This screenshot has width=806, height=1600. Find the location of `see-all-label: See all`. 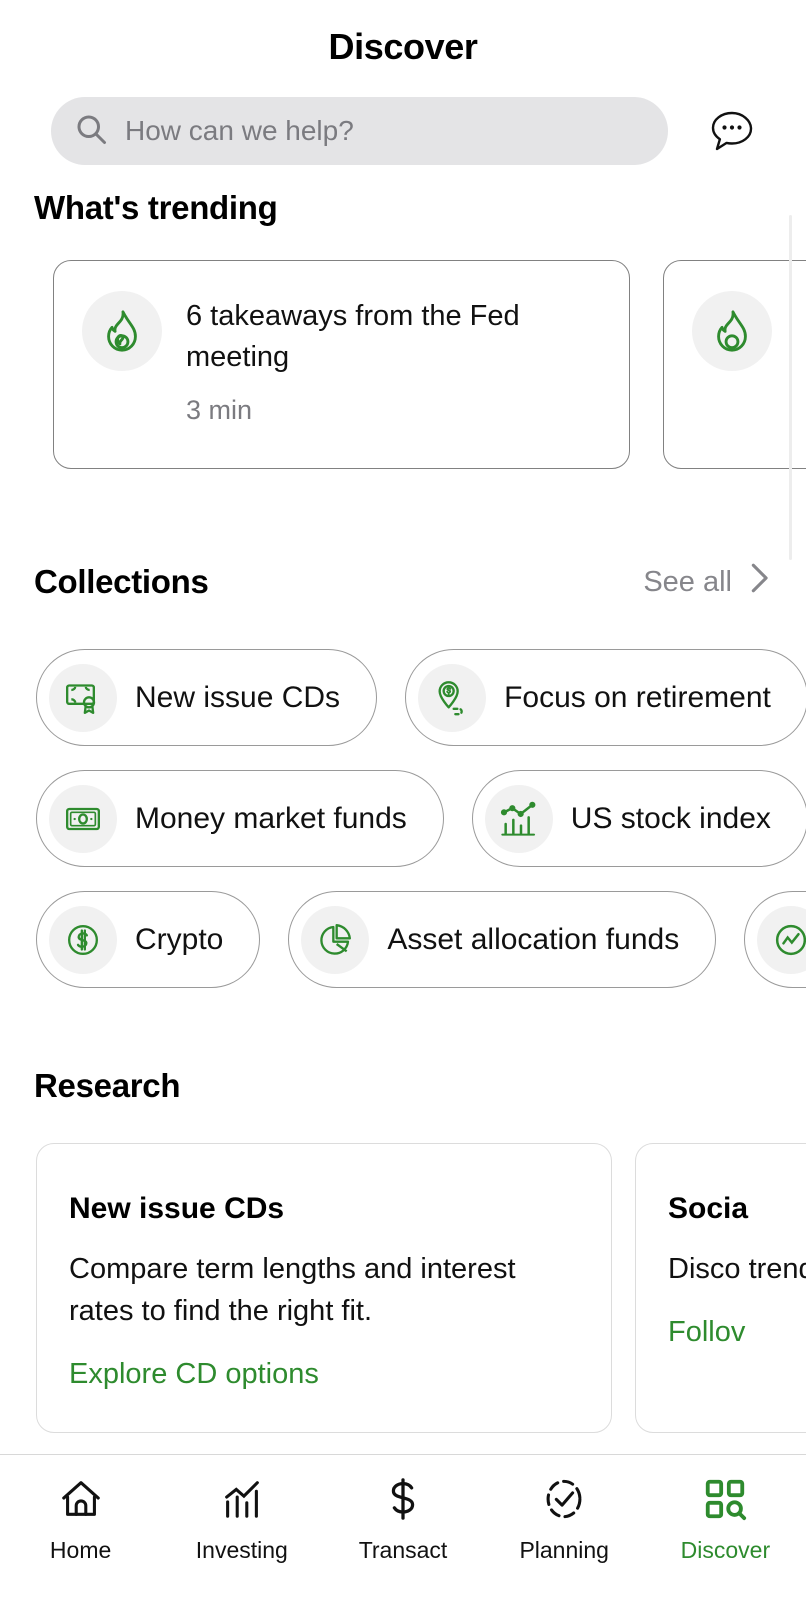

see-all-label: See all is located at coordinates (687, 581).